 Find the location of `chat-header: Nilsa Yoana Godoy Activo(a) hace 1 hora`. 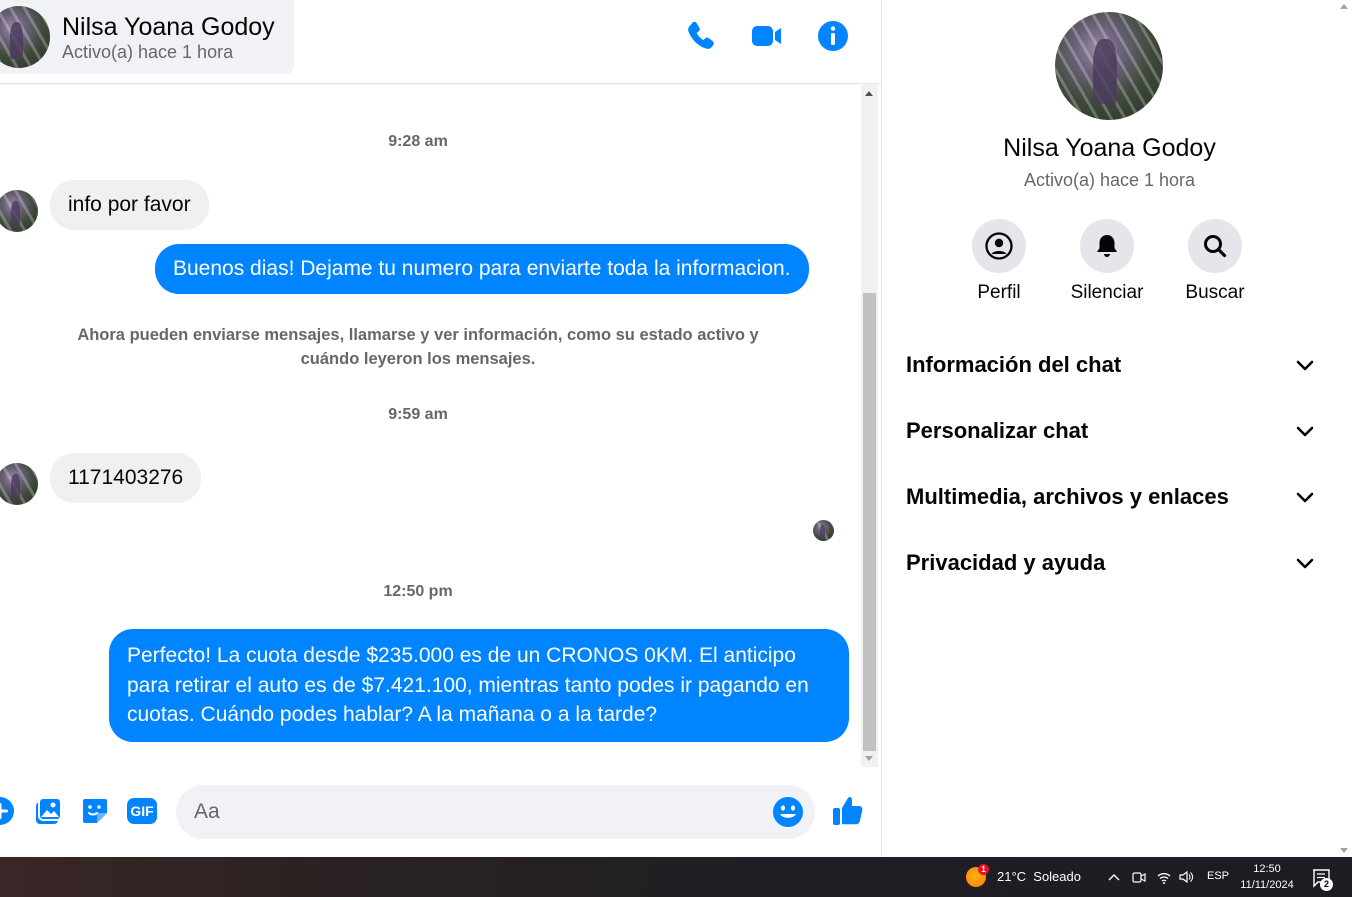

chat-header: Nilsa Yoana Godoy Activo(a) hace 1 hora is located at coordinates (440, 42).